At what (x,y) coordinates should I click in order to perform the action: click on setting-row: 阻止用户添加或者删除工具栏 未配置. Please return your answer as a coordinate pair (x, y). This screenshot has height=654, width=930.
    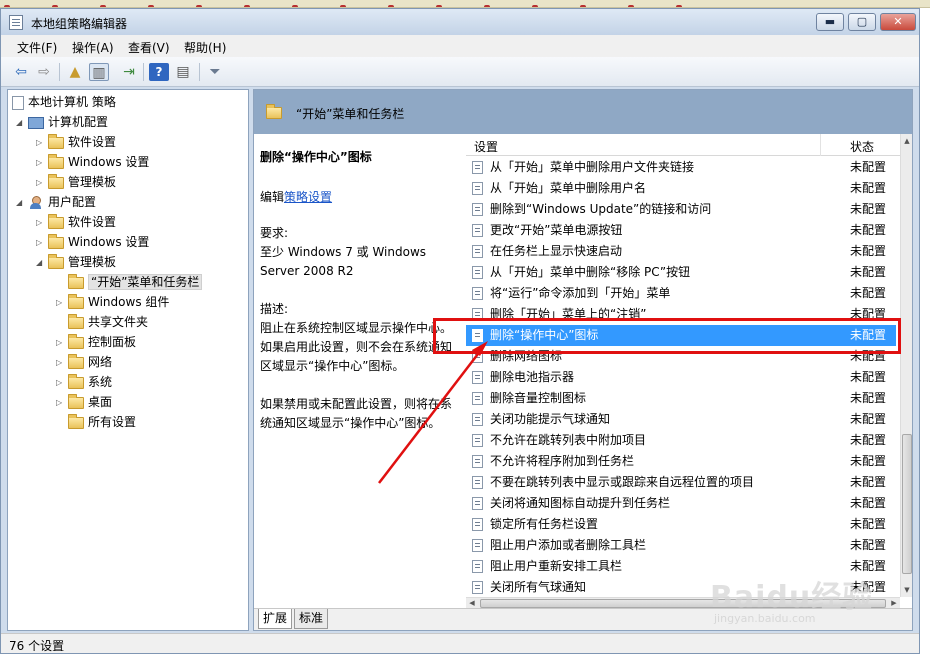
    Looking at the image, I should click on (681, 545).